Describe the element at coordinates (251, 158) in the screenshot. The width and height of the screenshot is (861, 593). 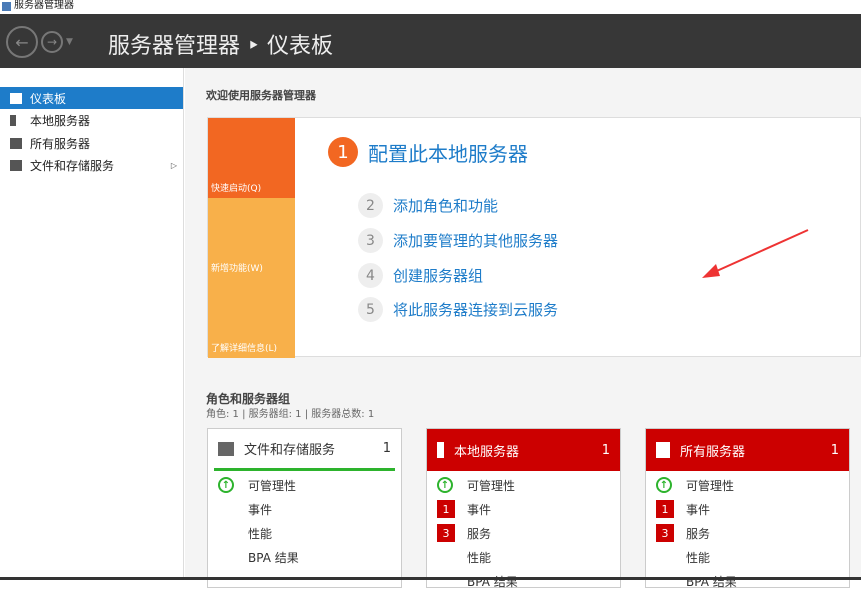
I see `tile-quick-start: 快速启动(Q)` at that location.